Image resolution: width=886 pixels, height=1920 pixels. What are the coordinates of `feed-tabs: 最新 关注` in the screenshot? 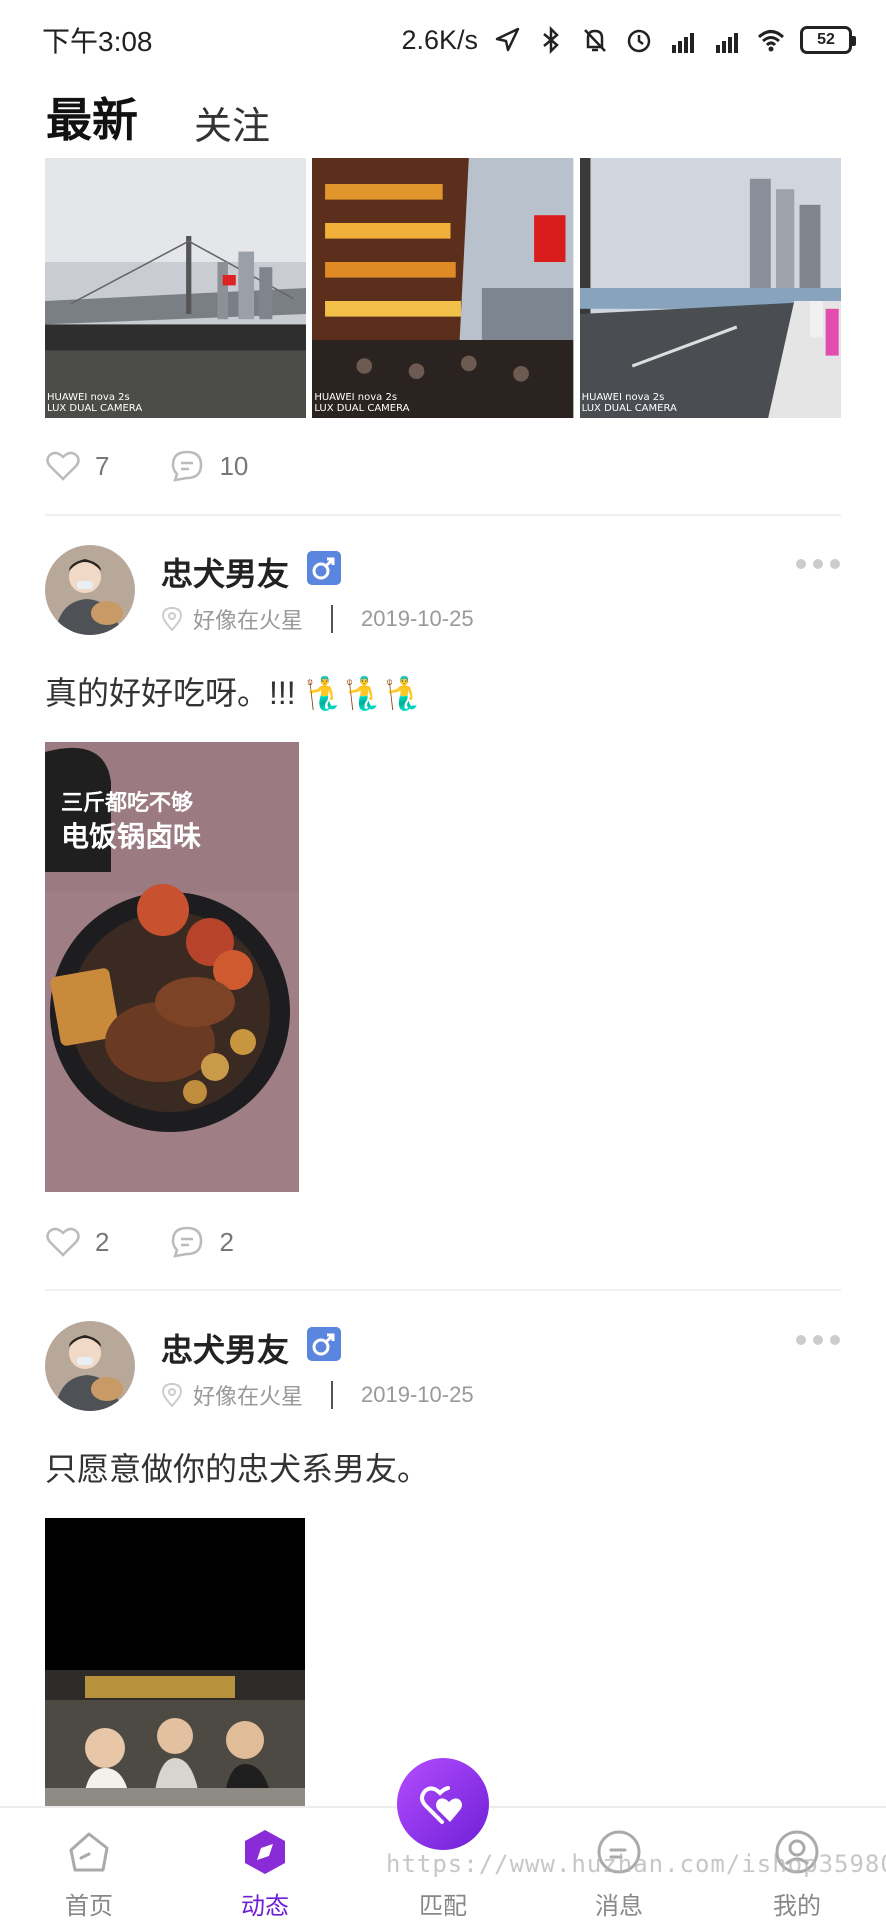 It's located at (158, 126).